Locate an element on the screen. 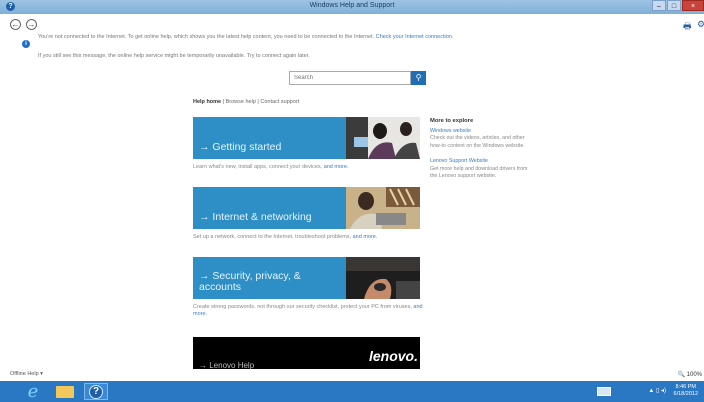 The height and width of the screenshot is (402, 704). getting-started-photo is located at coordinates (383, 138).